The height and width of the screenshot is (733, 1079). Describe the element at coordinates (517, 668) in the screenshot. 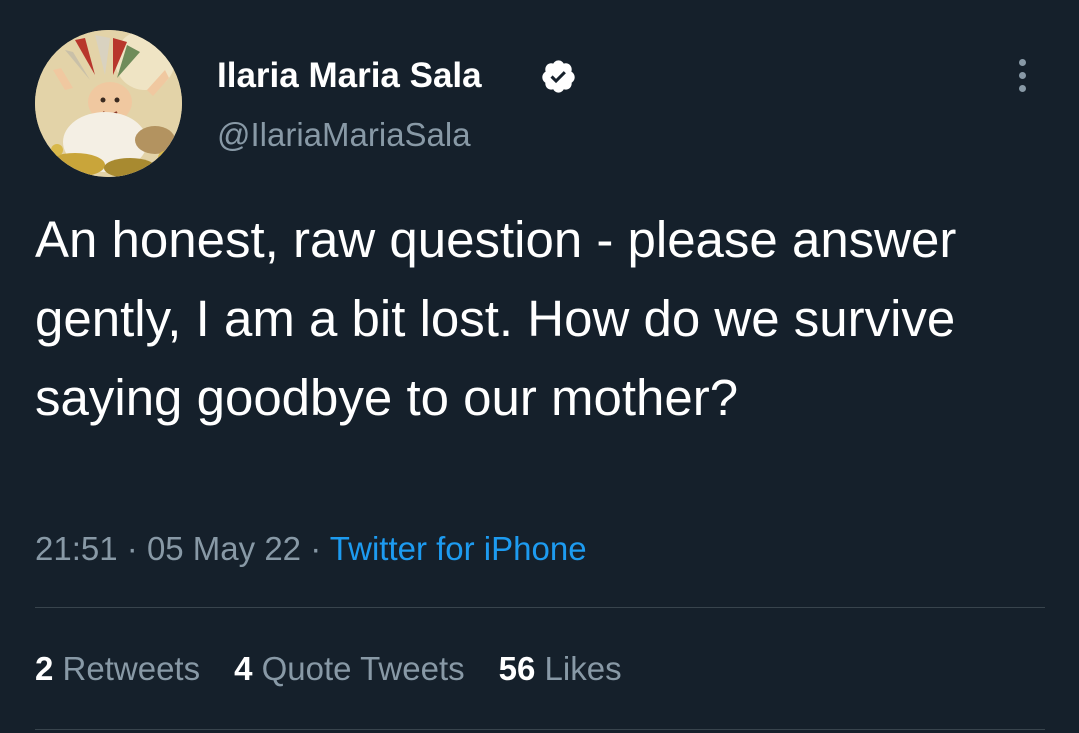

I see `likes-count: 56` at that location.